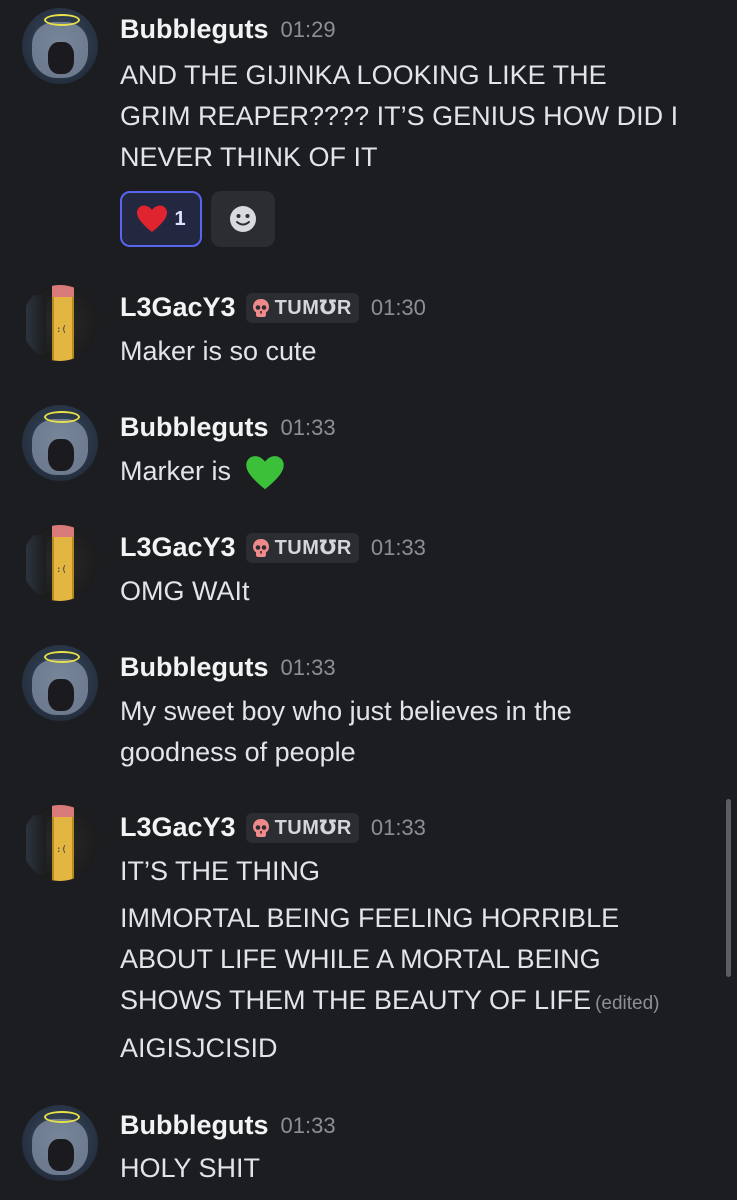 The image size is (737, 1200). What do you see at coordinates (363, 75) in the screenshot?
I see `message-line: AND THE GIJINKA LOOKING LIKE THE` at bounding box center [363, 75].